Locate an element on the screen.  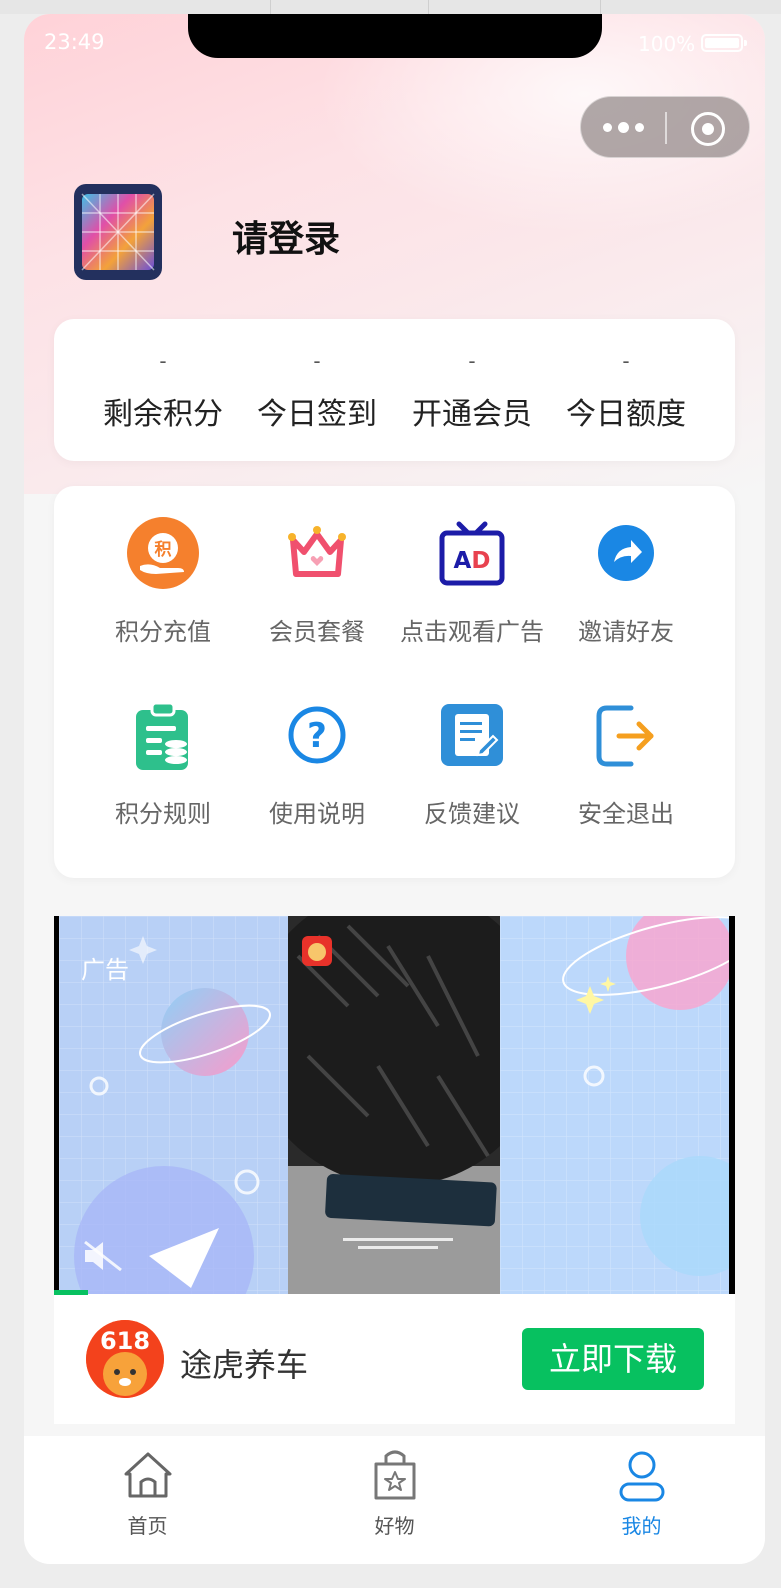
battery-percent: 100% is located at coordinates (667, 44).